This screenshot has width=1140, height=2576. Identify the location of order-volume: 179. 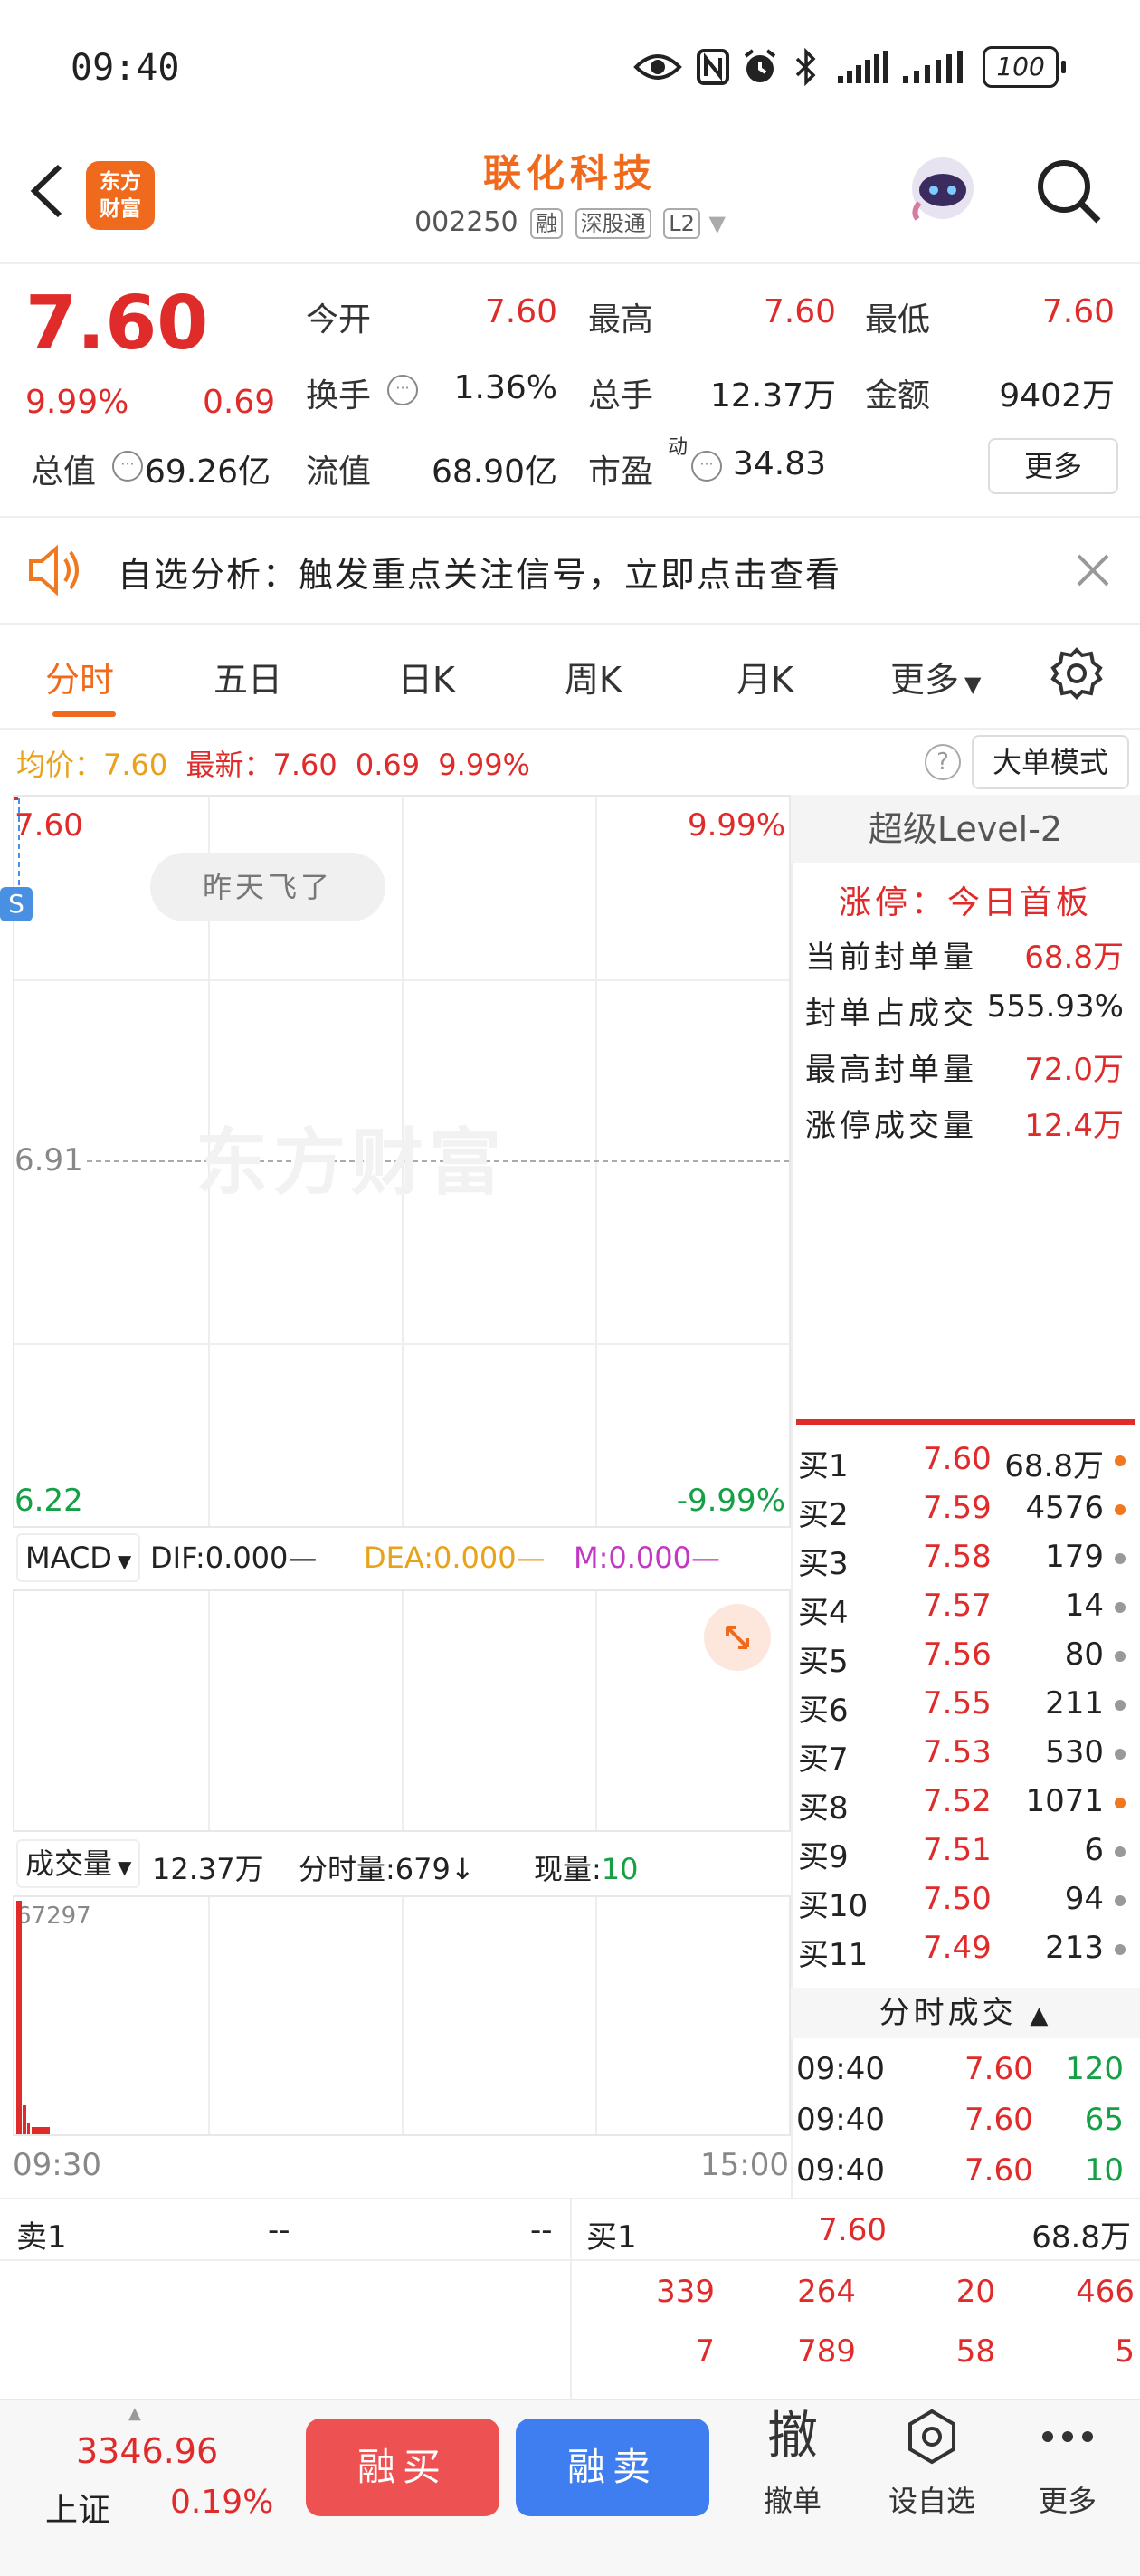
(1074, 1557).